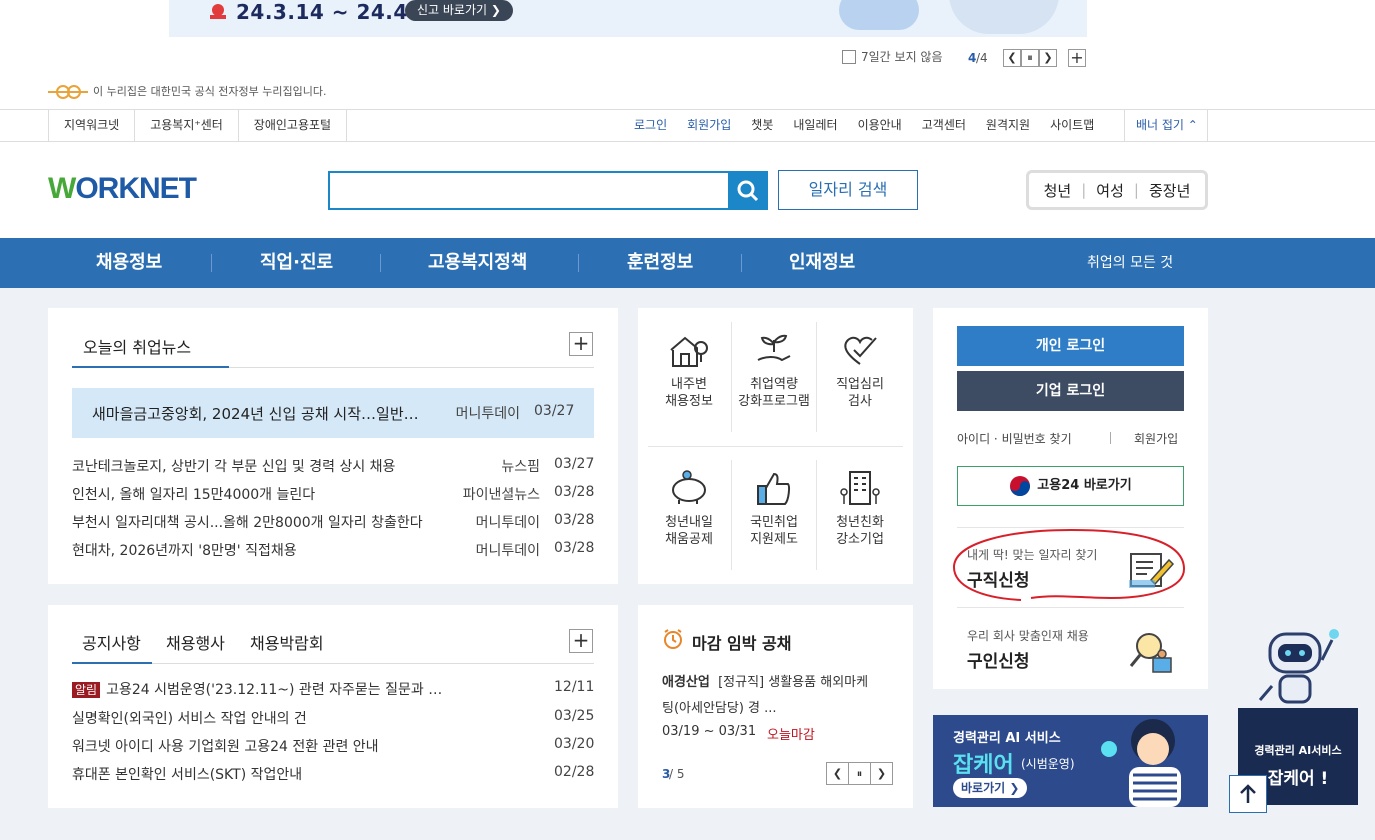 The width and height of the screenshot is (1375, 840). What do you see at coordinates (1156, 438) in the screenshot?
I see `signup-link: 회원가입` at bounding box center [1156, 438].